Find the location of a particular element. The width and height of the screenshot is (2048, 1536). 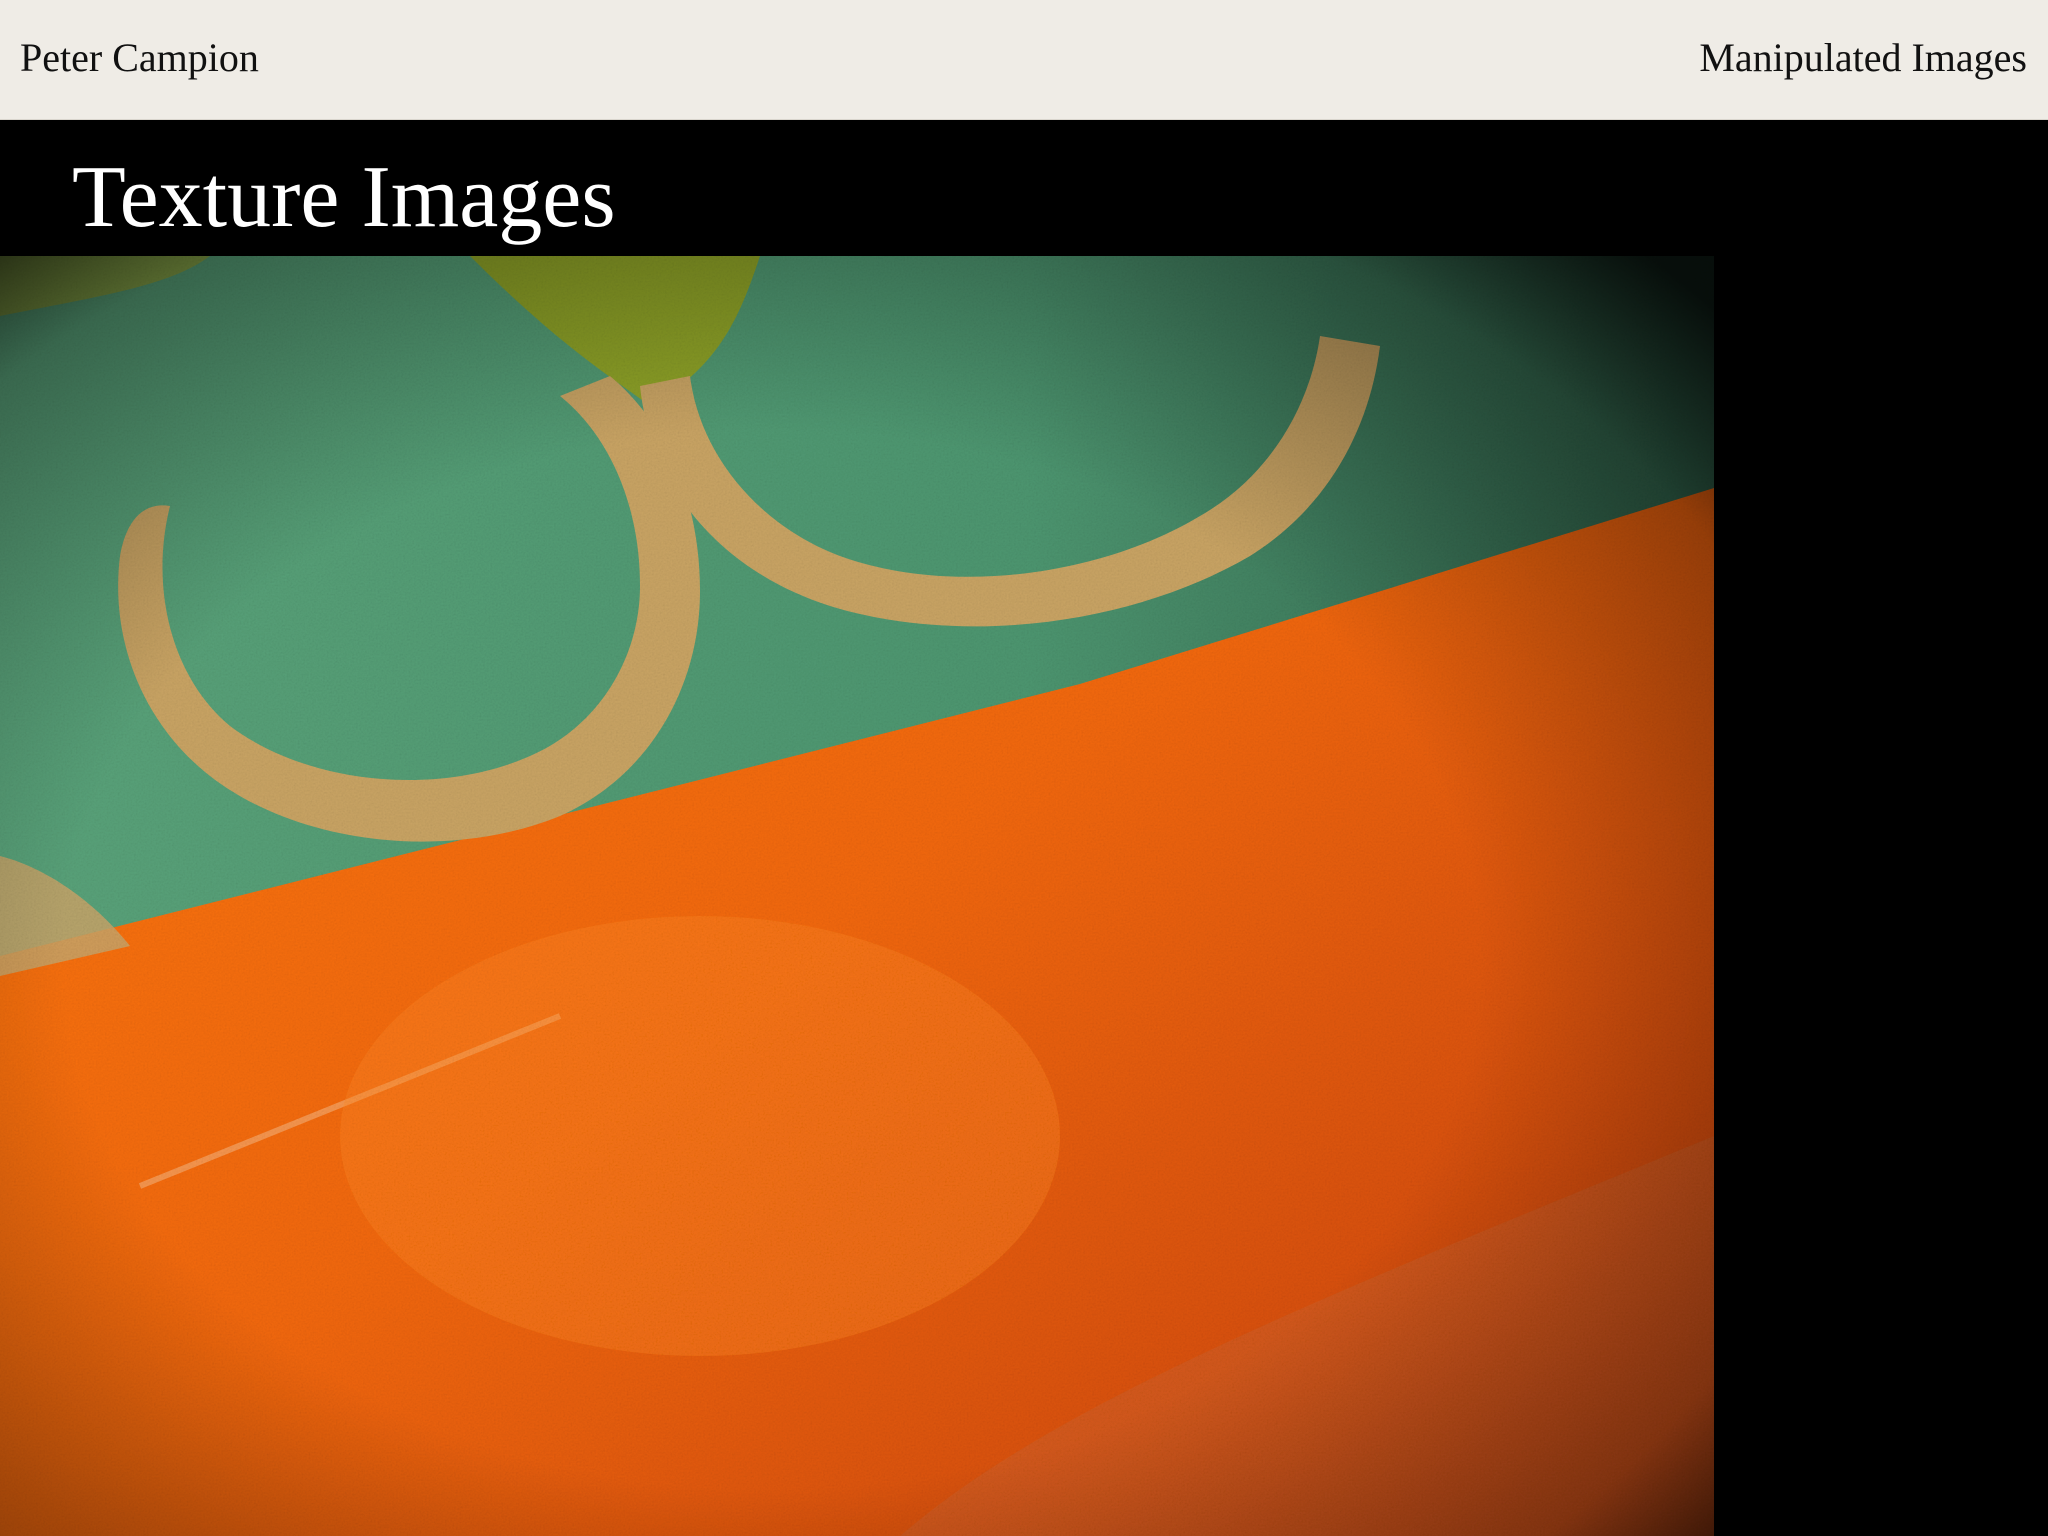

page-title: Texture Images is located at coordinates (344, 197).